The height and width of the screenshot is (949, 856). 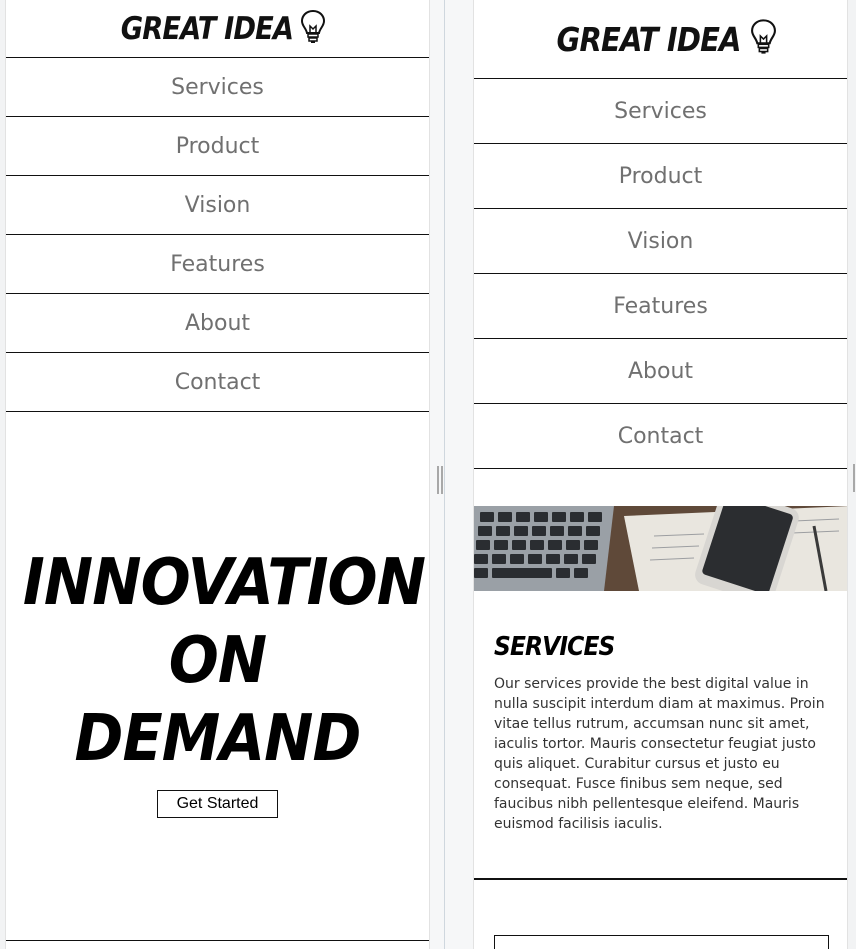 I want to click on next-section-box, so click(x=661, y=942).